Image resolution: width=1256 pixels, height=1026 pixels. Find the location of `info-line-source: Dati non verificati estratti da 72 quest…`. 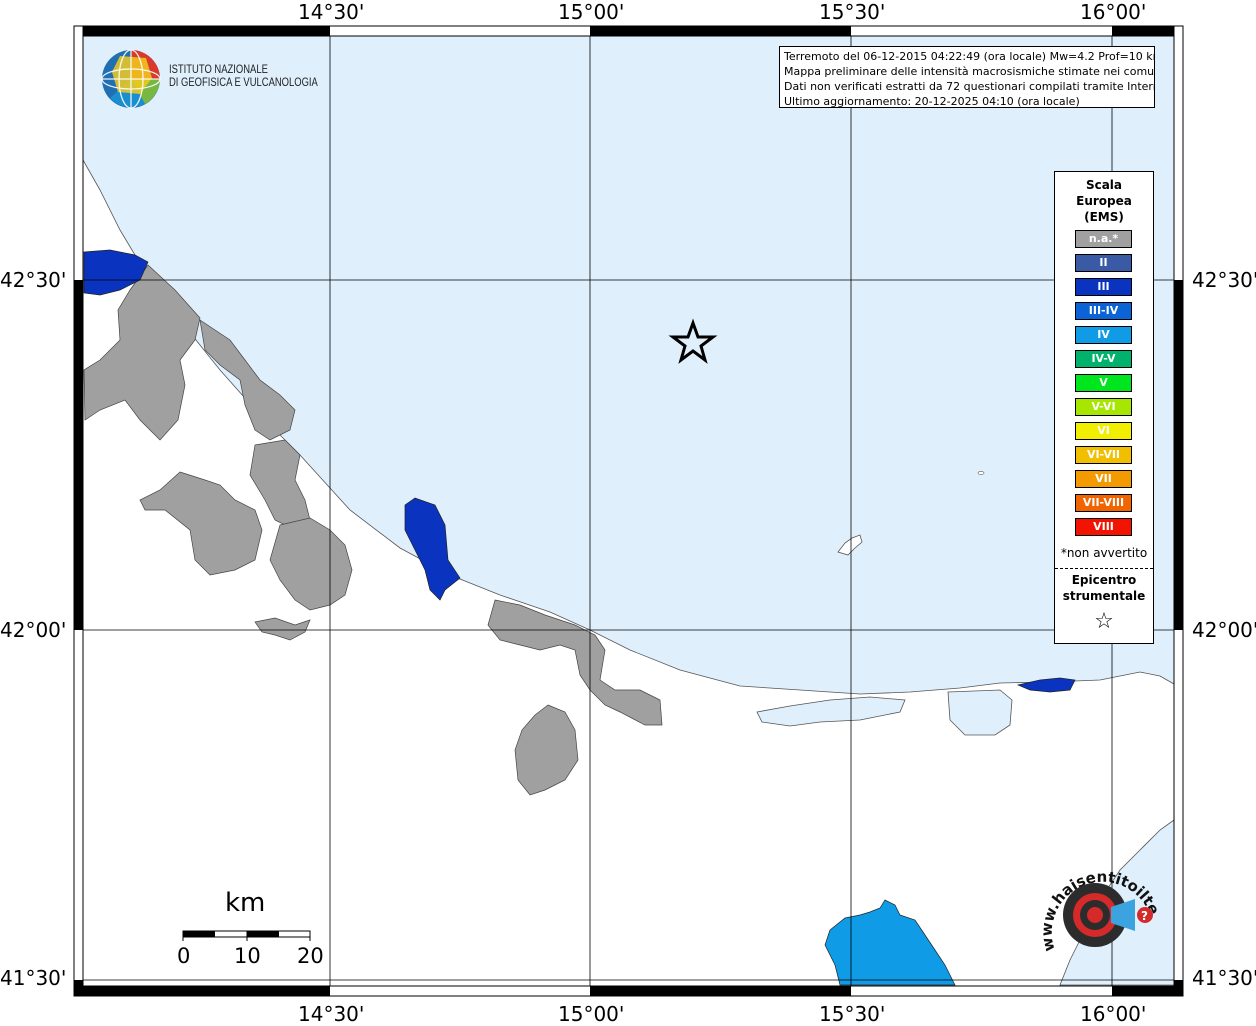

info-line-source: Dati non verificati estratti da 72 quest… is located at coordinates (969, 86).